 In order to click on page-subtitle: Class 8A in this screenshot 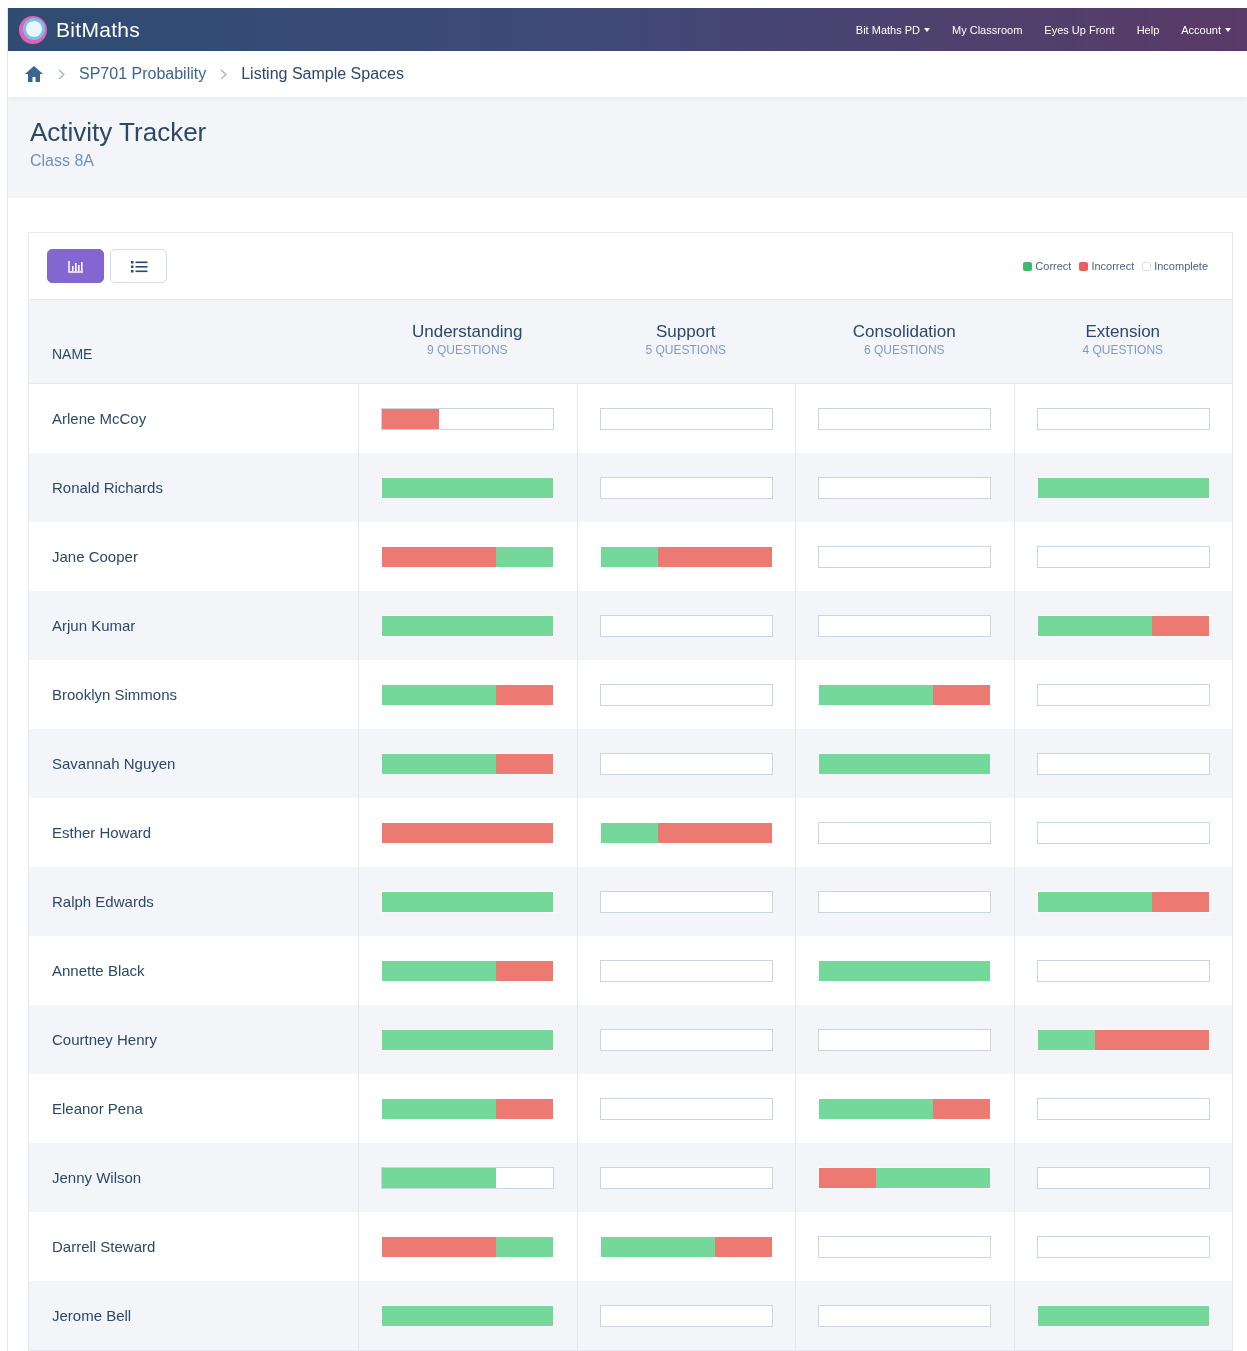, I will do `click(63, 161)`.